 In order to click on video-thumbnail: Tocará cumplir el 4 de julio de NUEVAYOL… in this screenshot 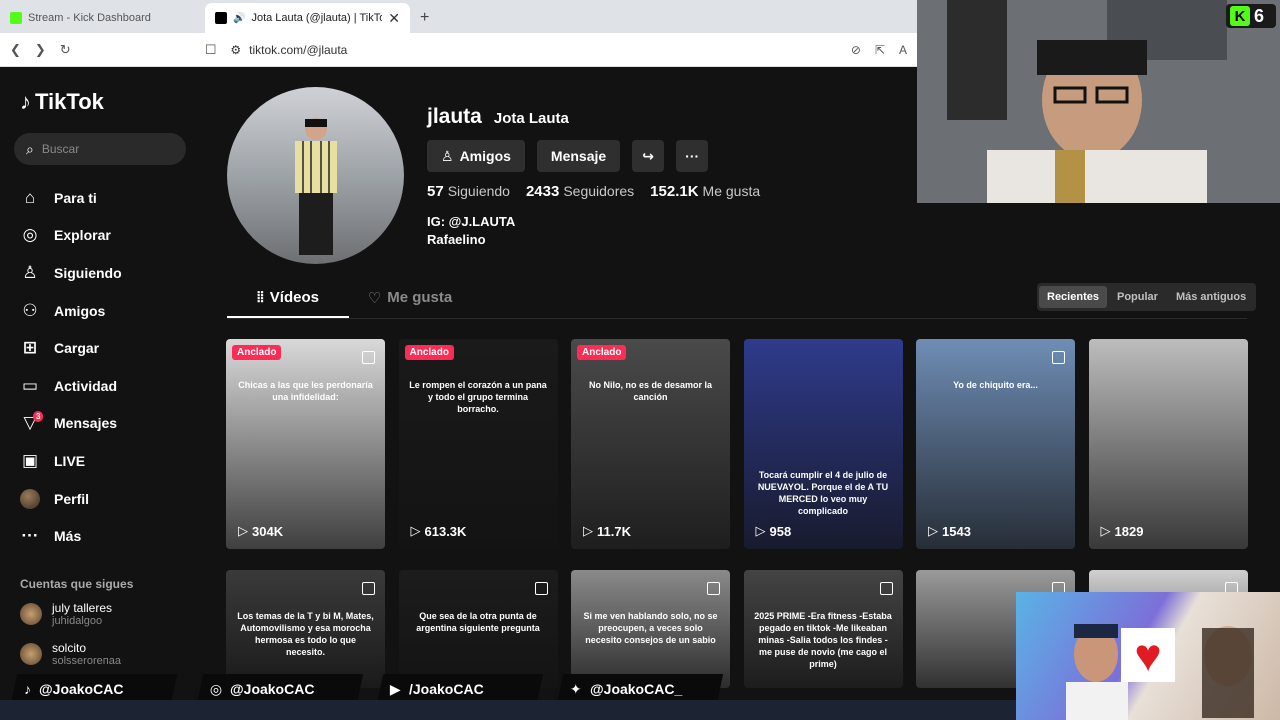, I will do `click(823, 444)`.